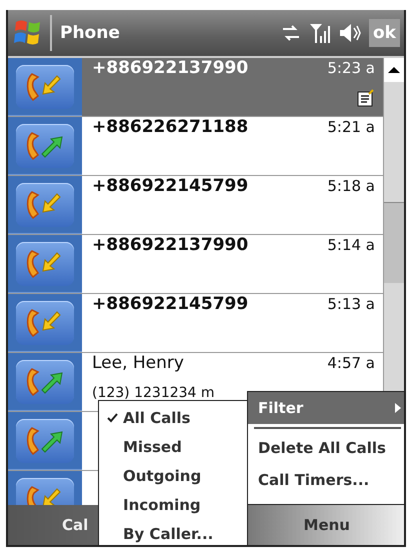 The width and height of the screenshot is (412, 548). Describe the element at coordinates (138, 363) in the screenshot. I see `call-number: Lee, Henry` at that location.